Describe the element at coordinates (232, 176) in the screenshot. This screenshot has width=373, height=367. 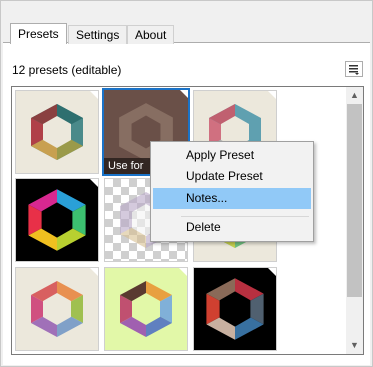
I see `menu-item-update-preset: Update Preset` at that location.